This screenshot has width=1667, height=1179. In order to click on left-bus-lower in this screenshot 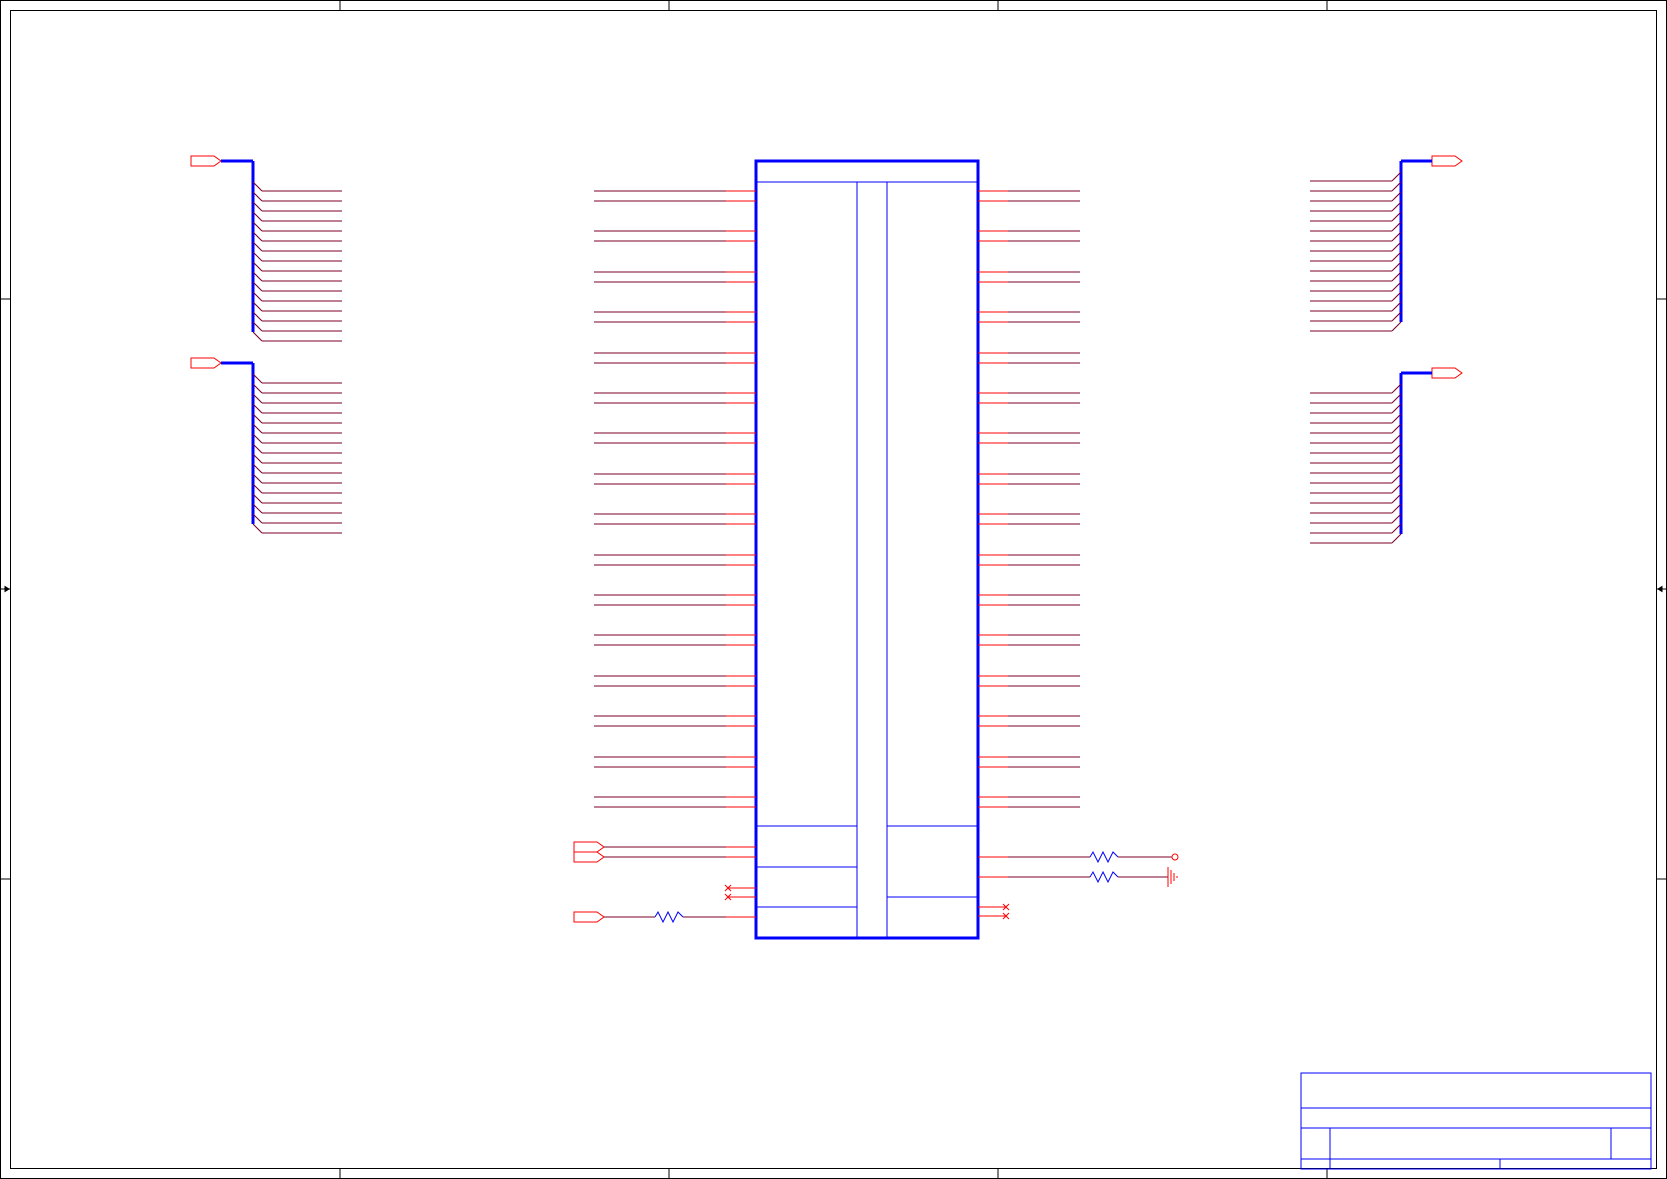, I will do `click(266, 445)`.